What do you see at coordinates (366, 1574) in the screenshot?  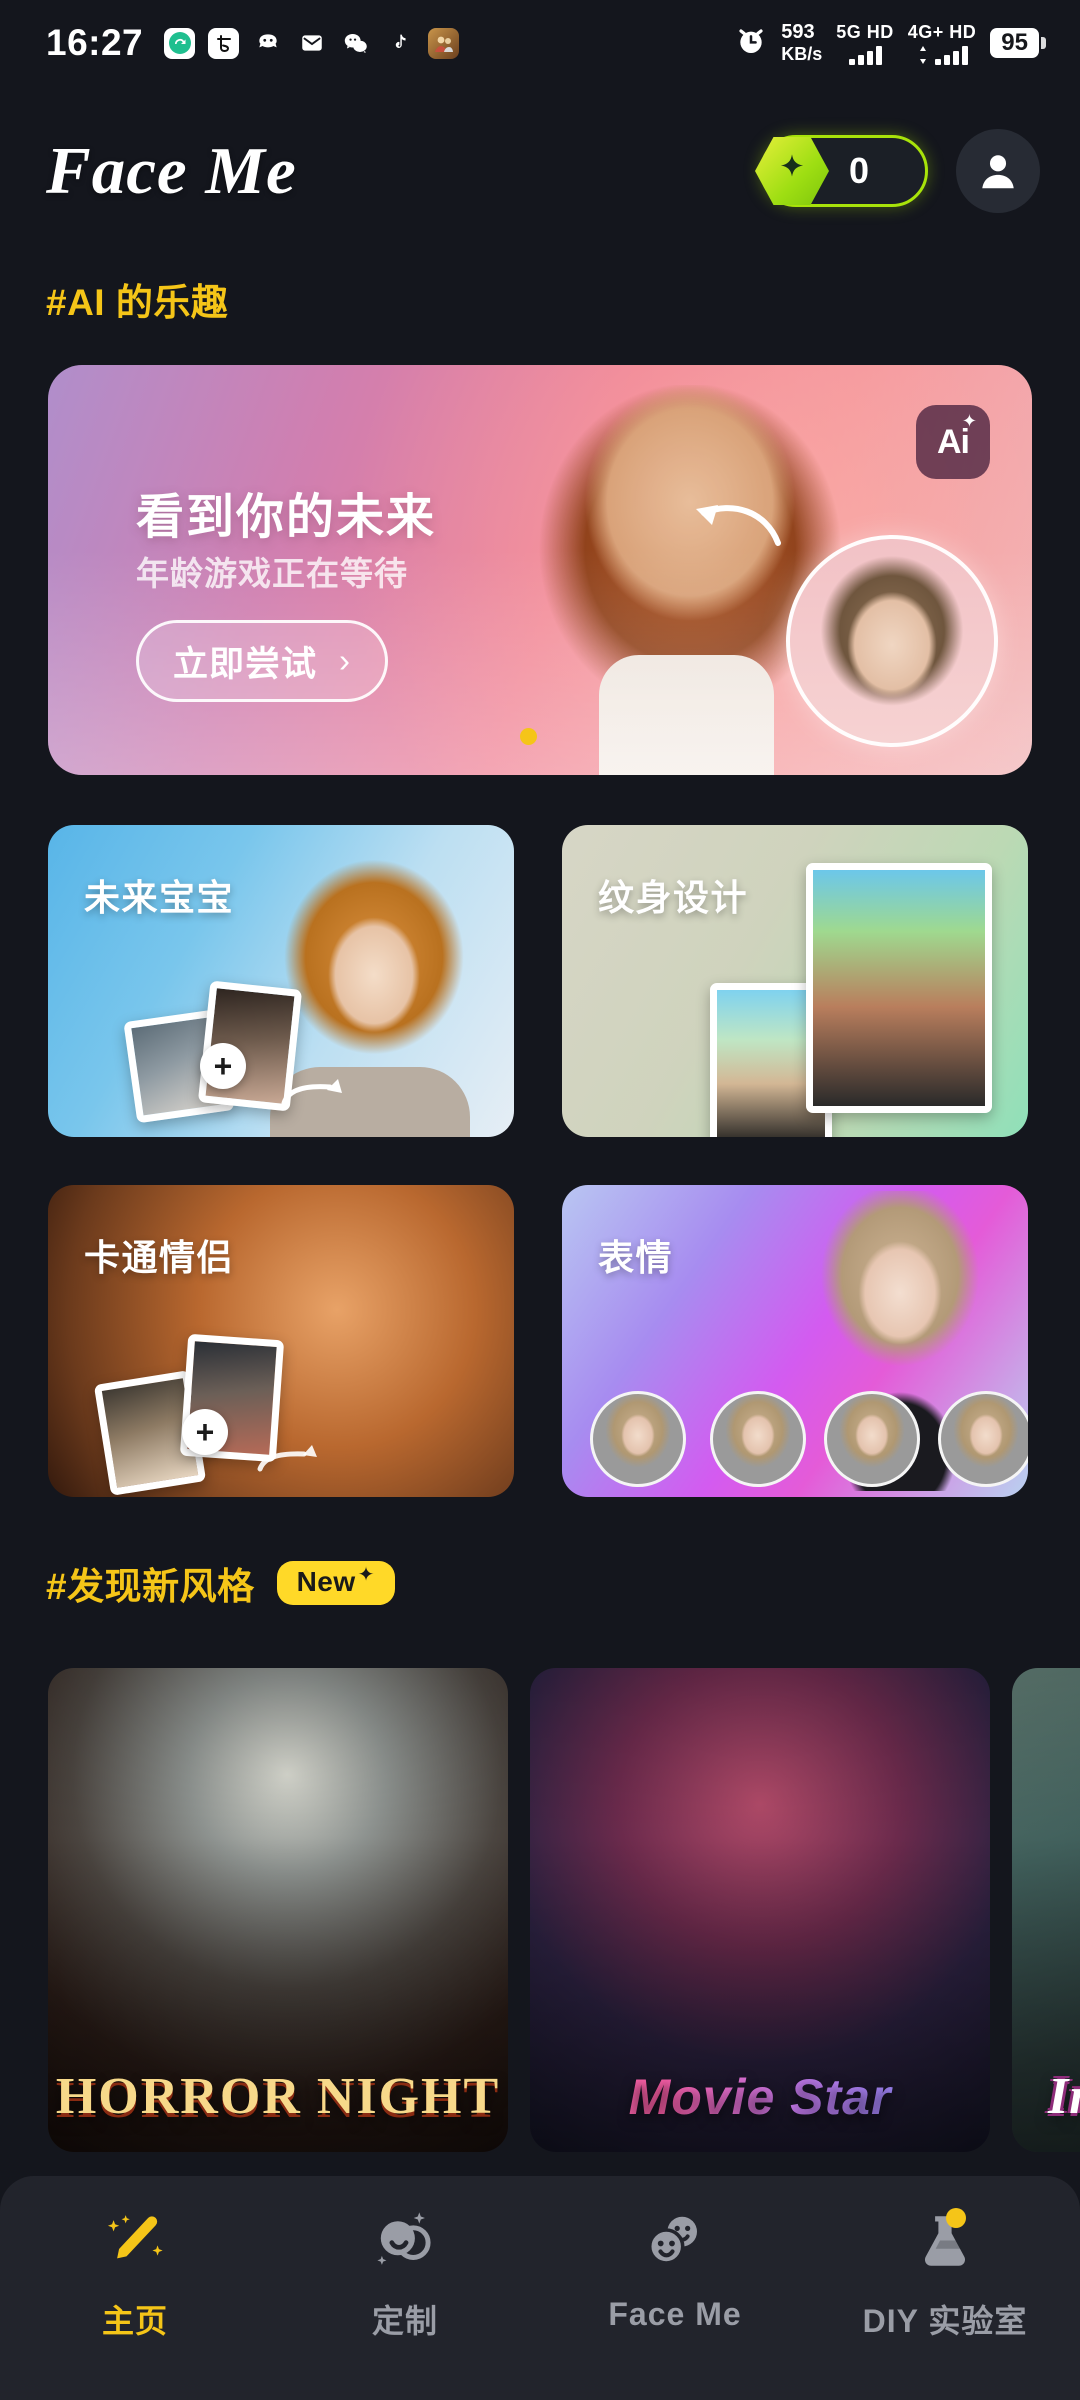 I see `sparkle-icon: ✦` at bounding box center [366, 1574].